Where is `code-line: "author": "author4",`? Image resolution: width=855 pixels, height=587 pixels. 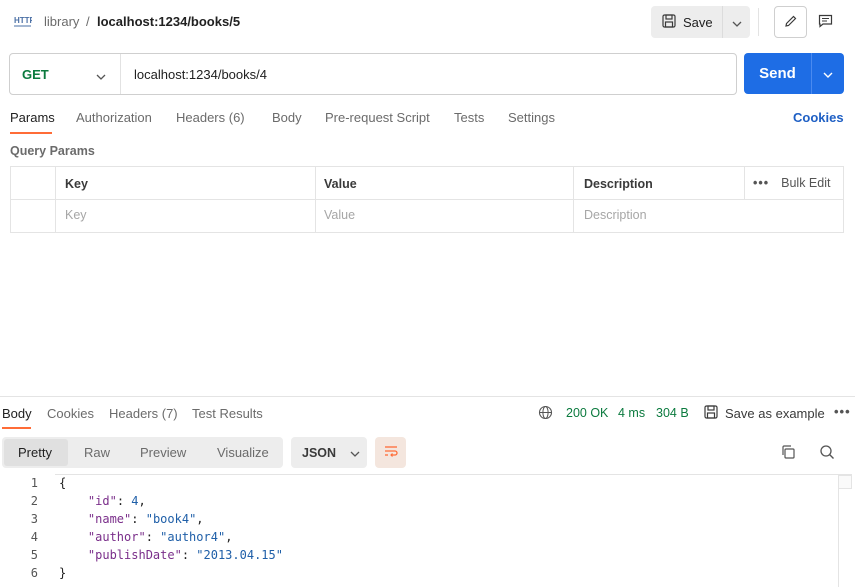 code-line: "author": "author4", is located at coordinates (160, 537).